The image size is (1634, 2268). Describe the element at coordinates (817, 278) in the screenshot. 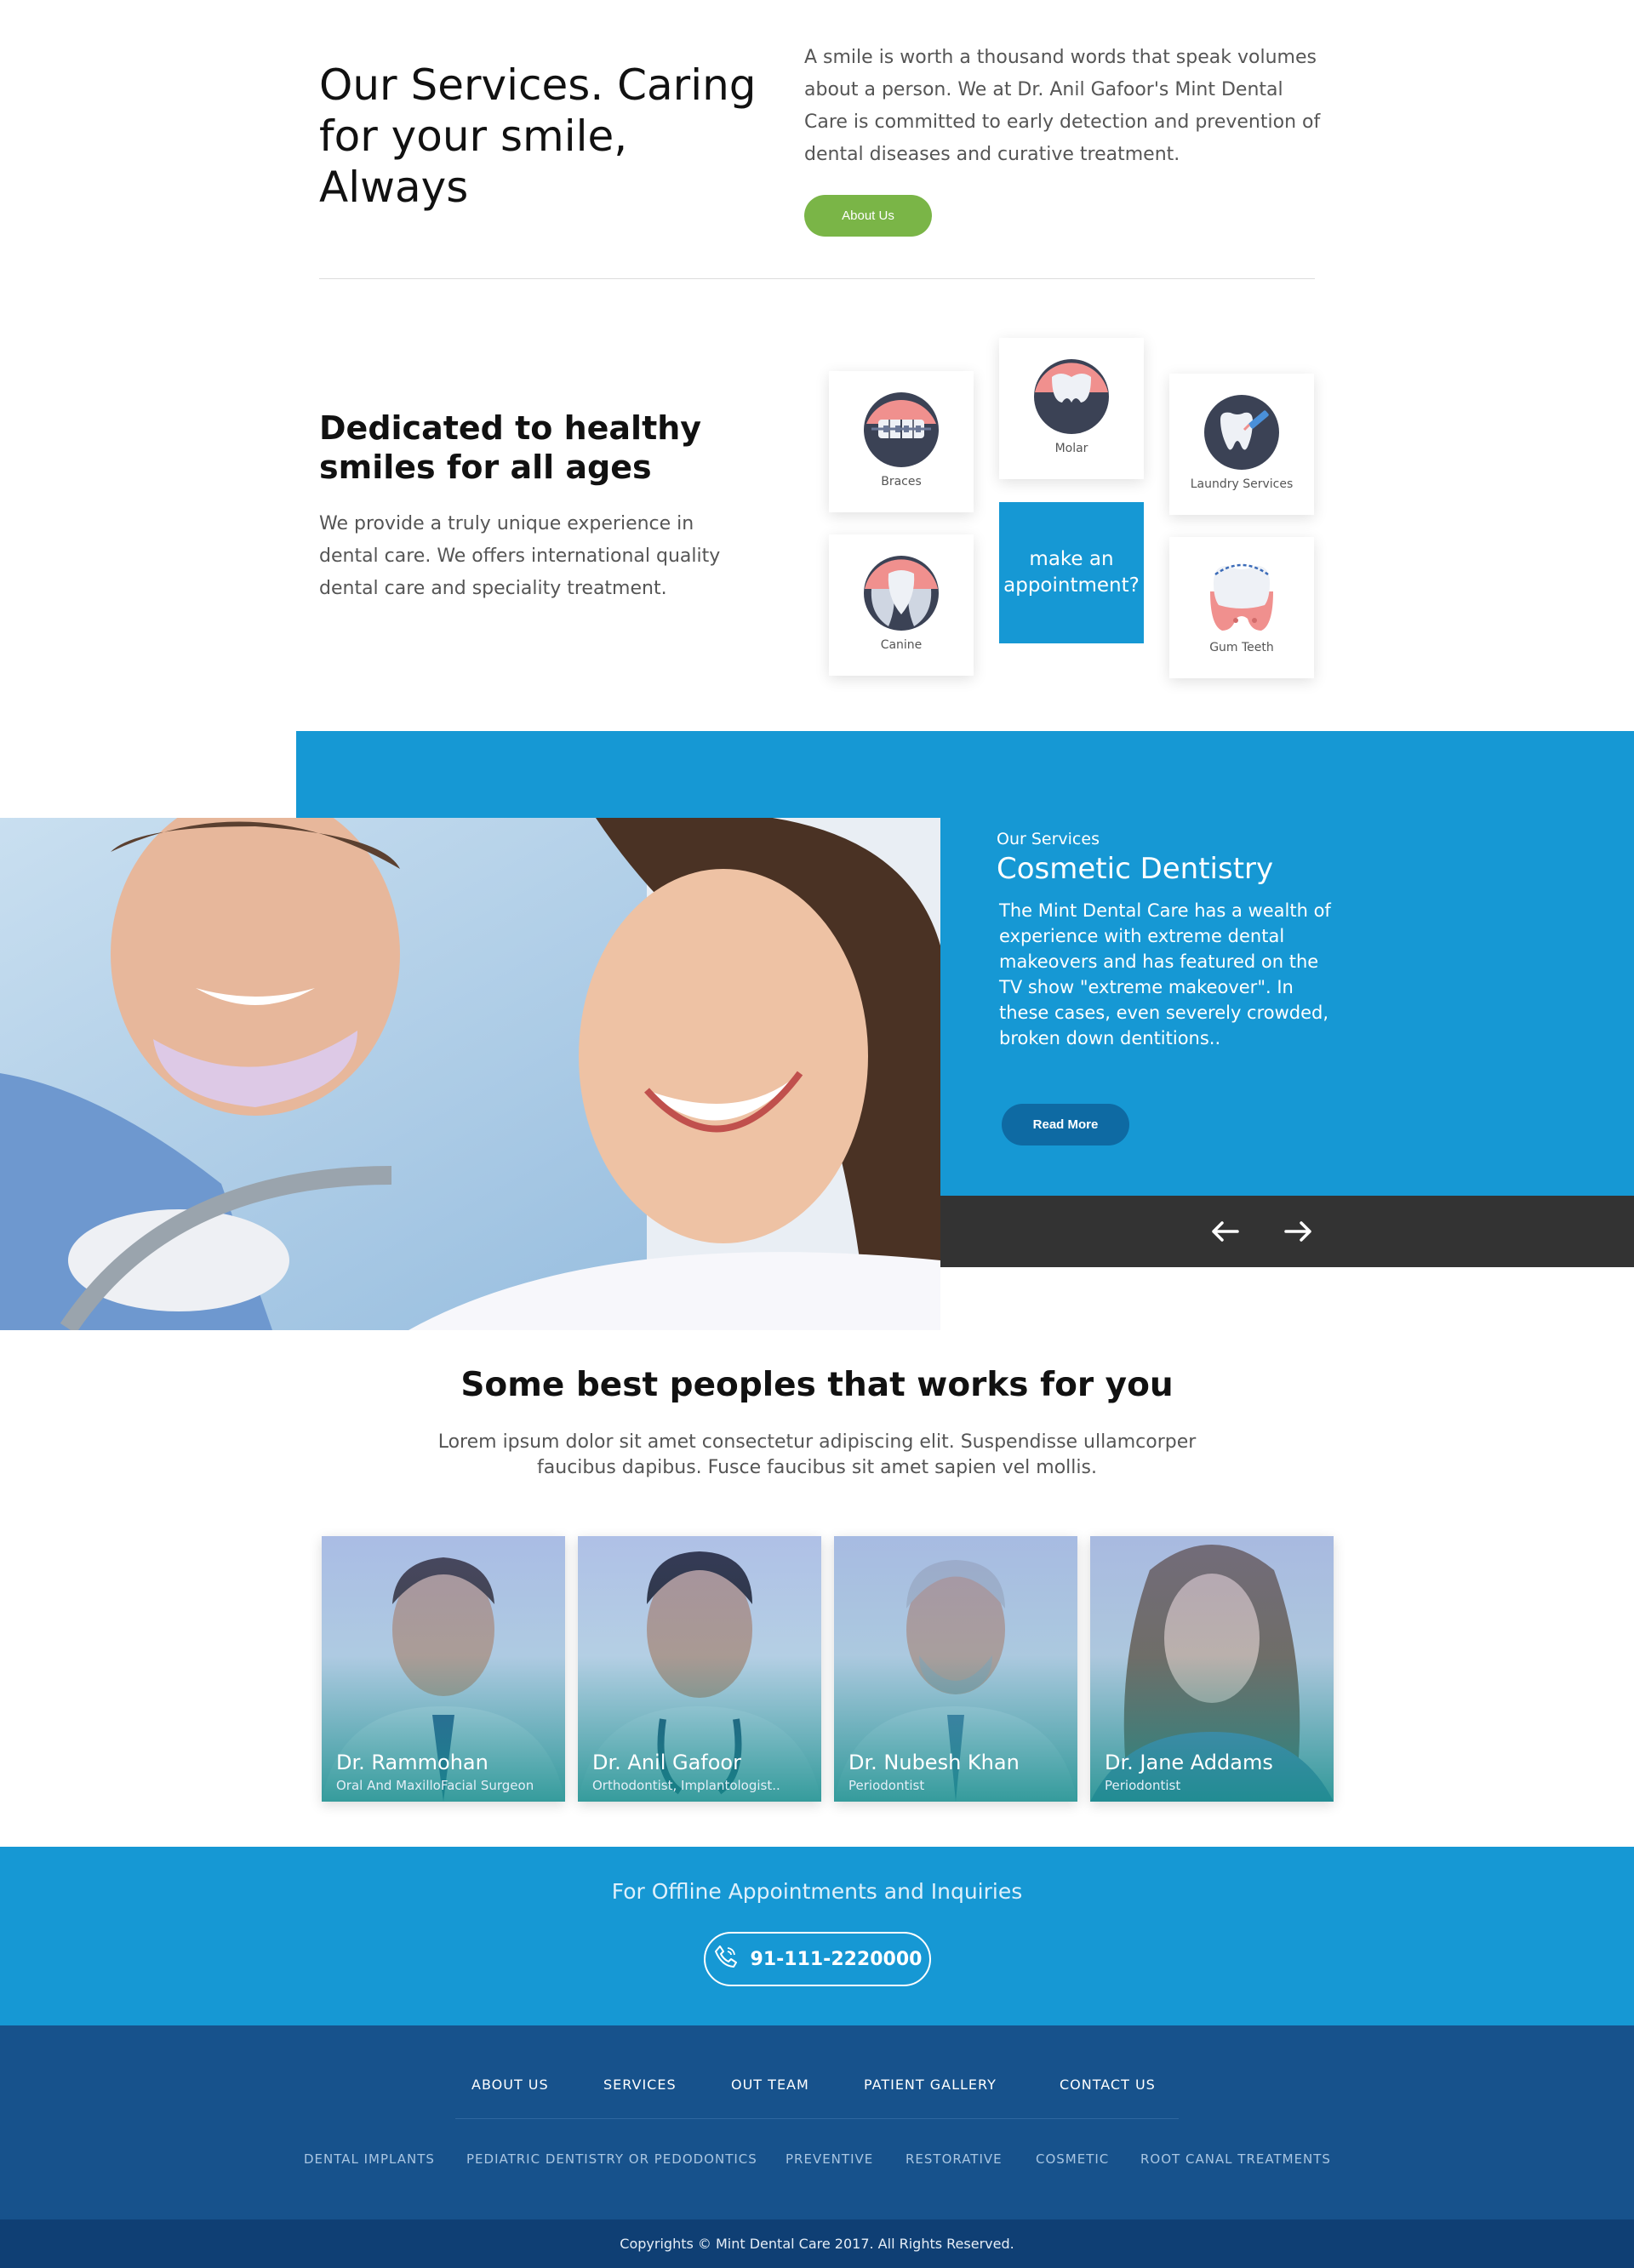

I see `divider` at that location.